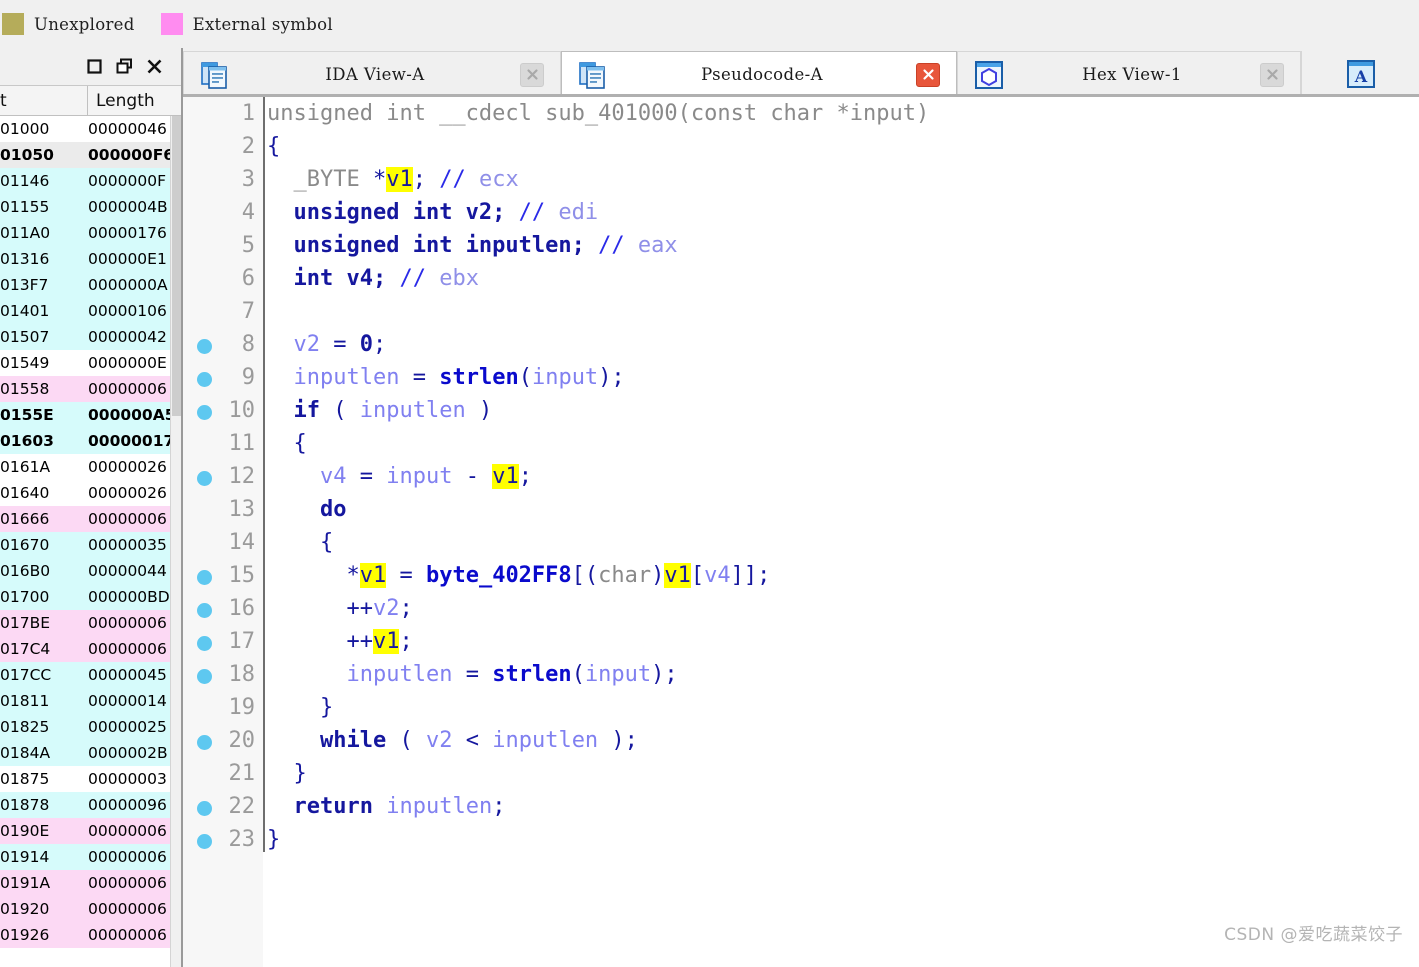  Describe the element at coordinates (801, 608) in the screenshot. I see `code-line: 16 ++v2;` at that location.